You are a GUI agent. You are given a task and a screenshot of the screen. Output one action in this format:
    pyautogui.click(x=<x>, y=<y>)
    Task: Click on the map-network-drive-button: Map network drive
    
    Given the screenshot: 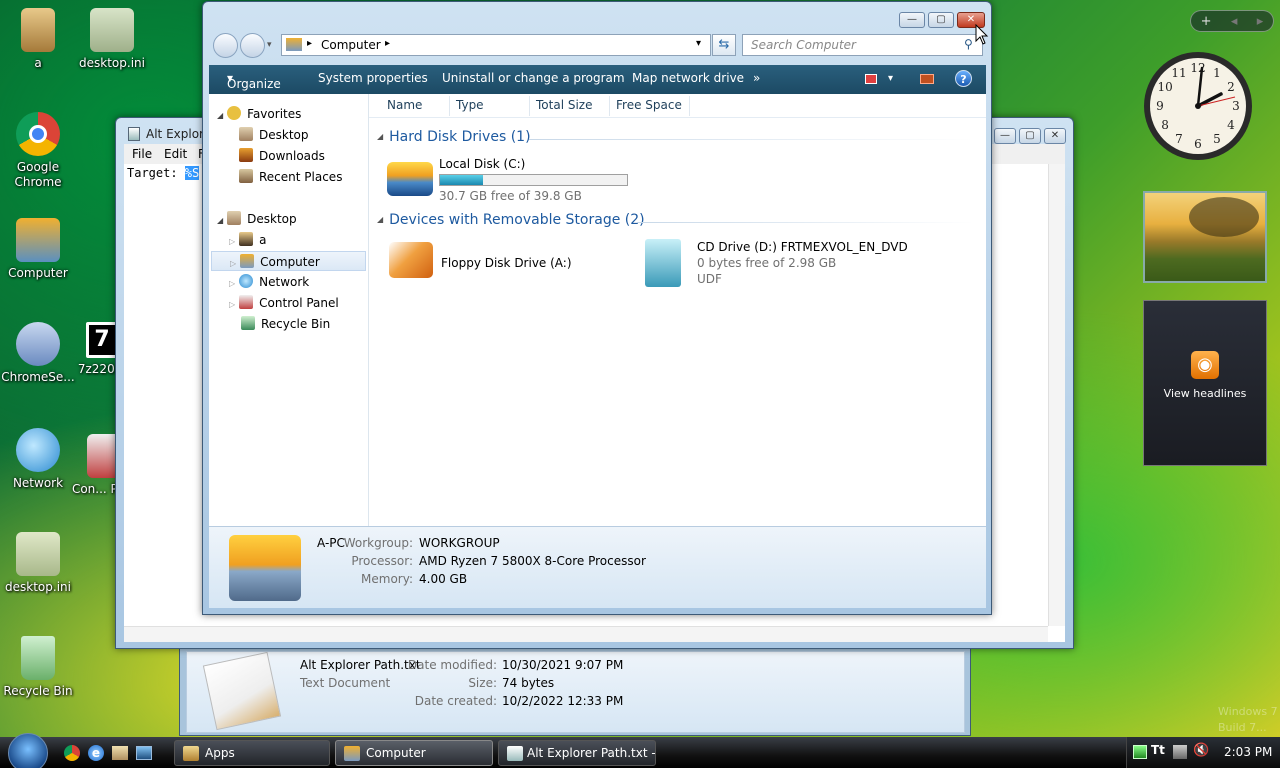 What is the action you would take?
    pyautogui.click(x=688, y=78)
    